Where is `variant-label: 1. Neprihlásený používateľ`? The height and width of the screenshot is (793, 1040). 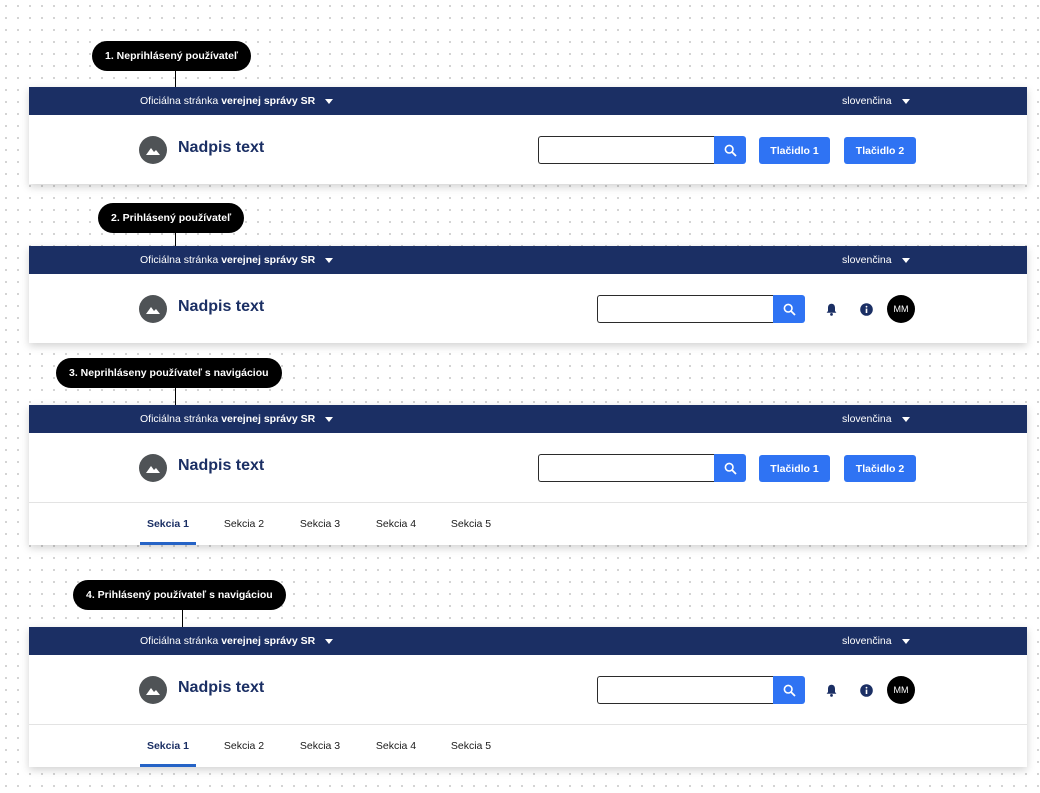
variant-label: 1. Neprihlásený používateľ is located at coordinates (172, 56).